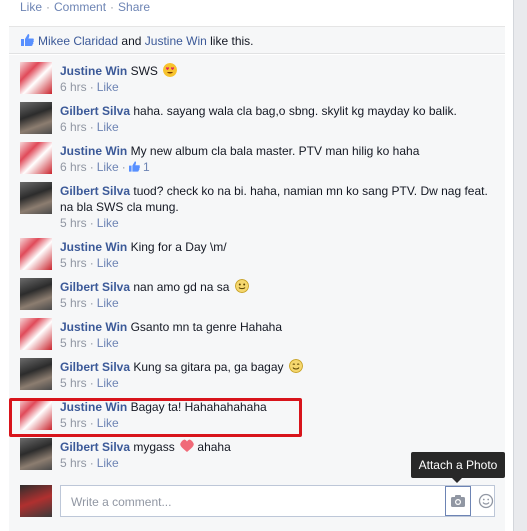  I want to click on comment-input, so click(251, 502).